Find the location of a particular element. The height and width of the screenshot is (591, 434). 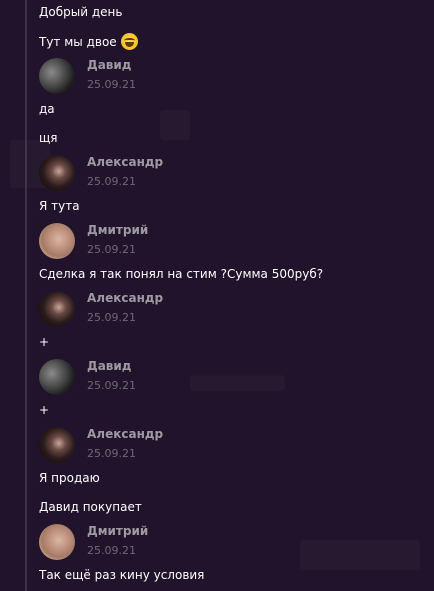

message-text: Я тута is located at coordinates (59, 206).